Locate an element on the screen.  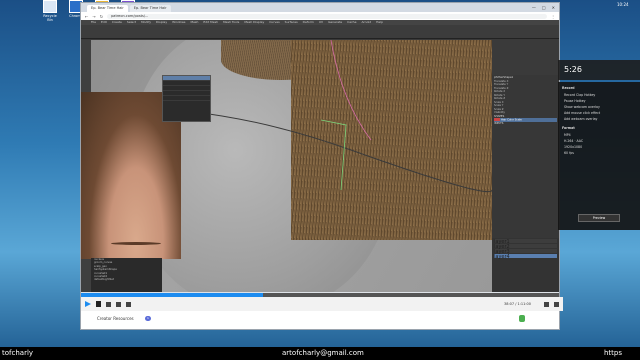
skip-forward-icon is located at coordinates (118, 304).